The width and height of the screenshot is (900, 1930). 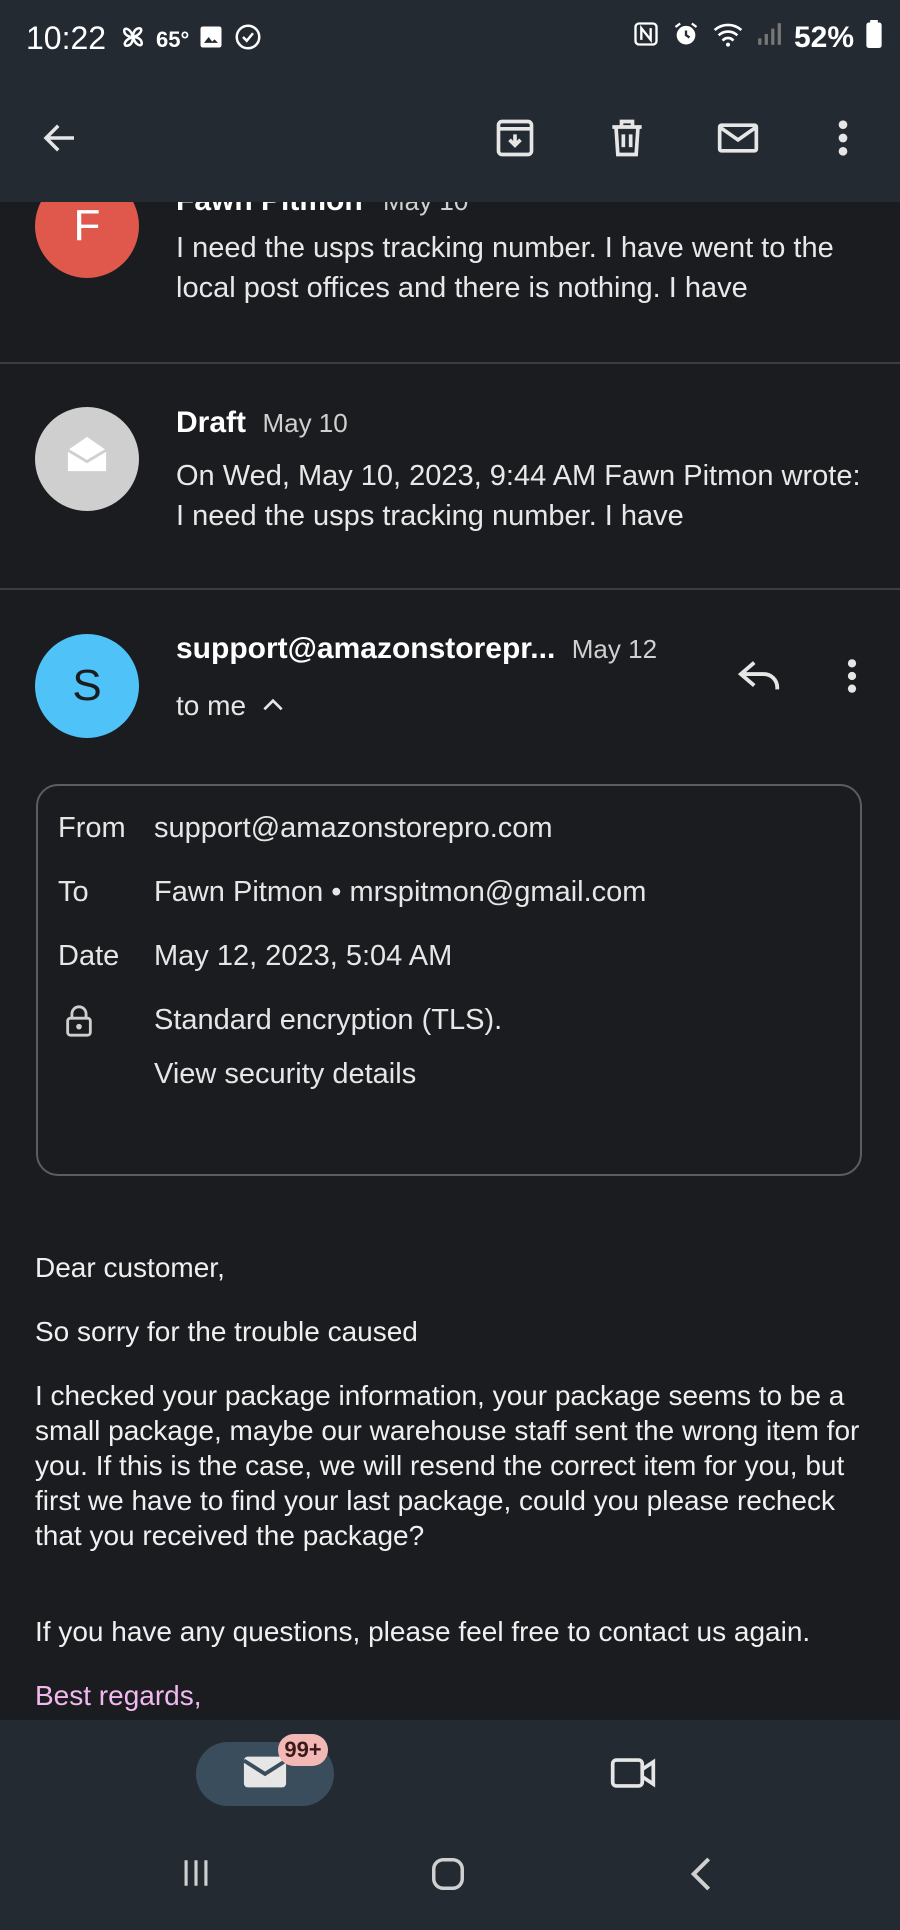 What do you see at coordinates (73, 892) in the screenshot?
I see `to-label: To` at bounding box center [73, 892].